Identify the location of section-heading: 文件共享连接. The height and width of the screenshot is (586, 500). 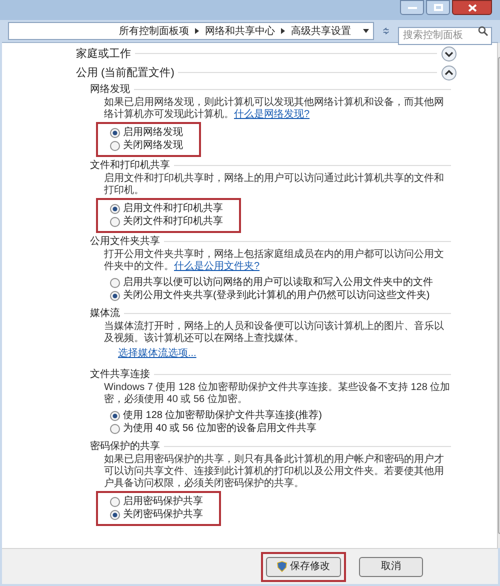
(120, 374).